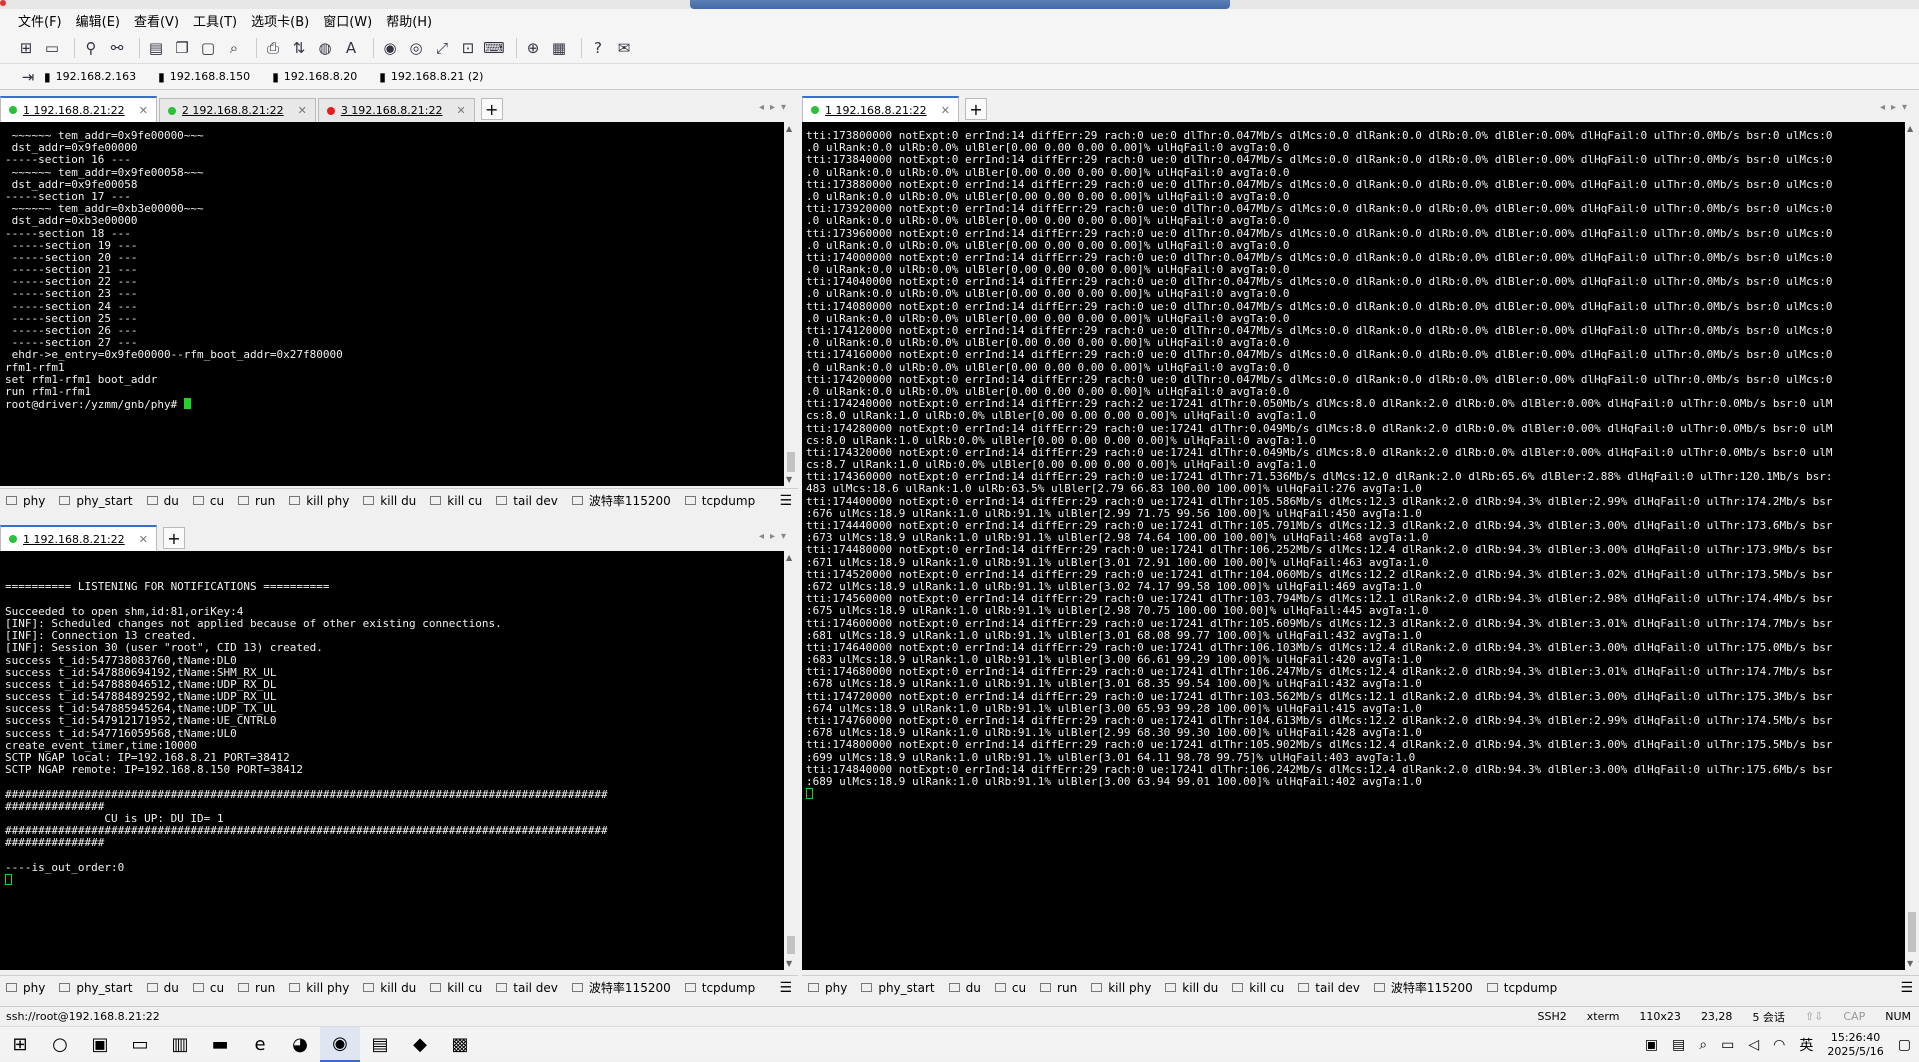 The height and width of the screenshot is (1062, 1919). Describe the element at coordinates (409, 20) in the screenshot. I see `menu-help: 帮助(H)` at that location.